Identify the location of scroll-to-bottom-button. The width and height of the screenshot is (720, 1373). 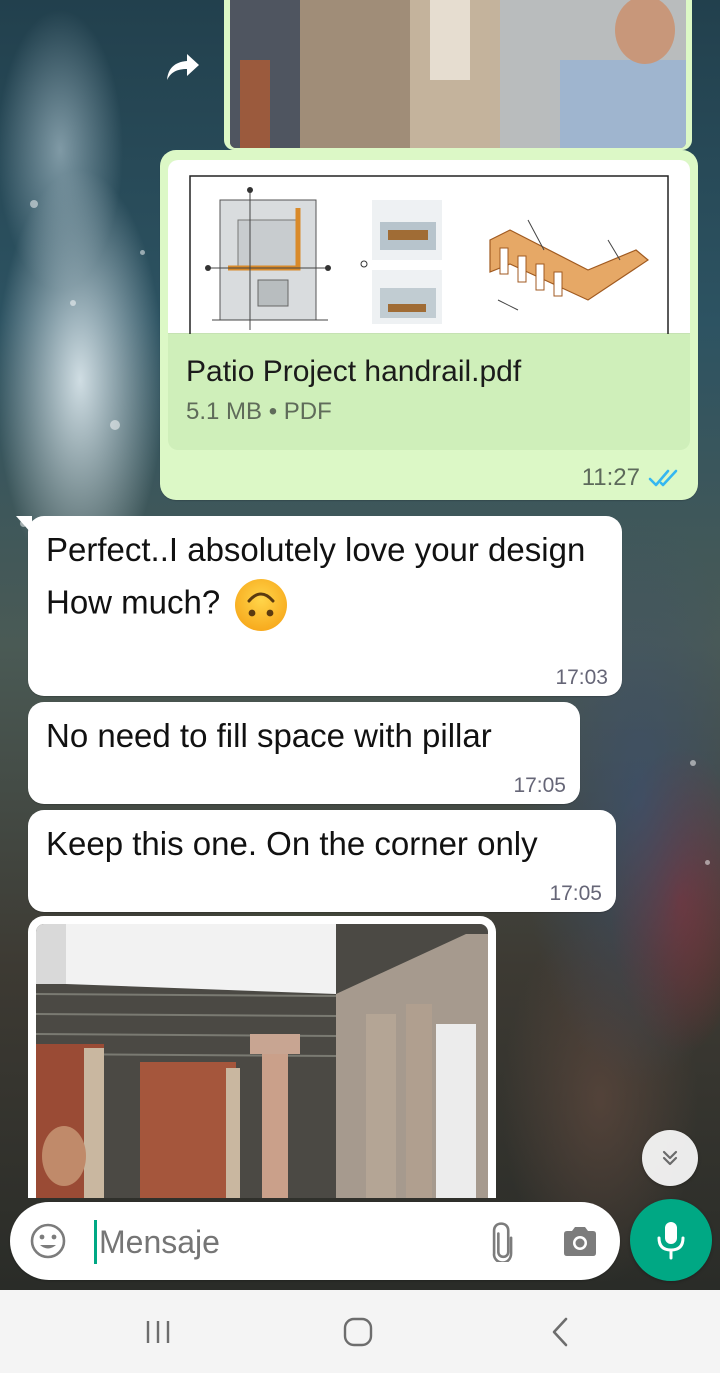
(670, 1158).